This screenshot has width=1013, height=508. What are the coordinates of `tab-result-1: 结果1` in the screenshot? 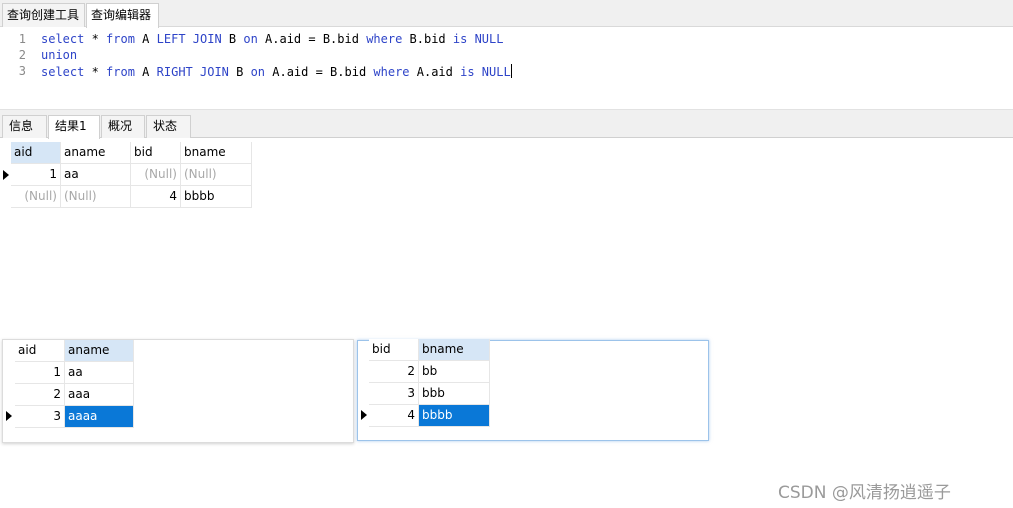 It's located at (74, 127).